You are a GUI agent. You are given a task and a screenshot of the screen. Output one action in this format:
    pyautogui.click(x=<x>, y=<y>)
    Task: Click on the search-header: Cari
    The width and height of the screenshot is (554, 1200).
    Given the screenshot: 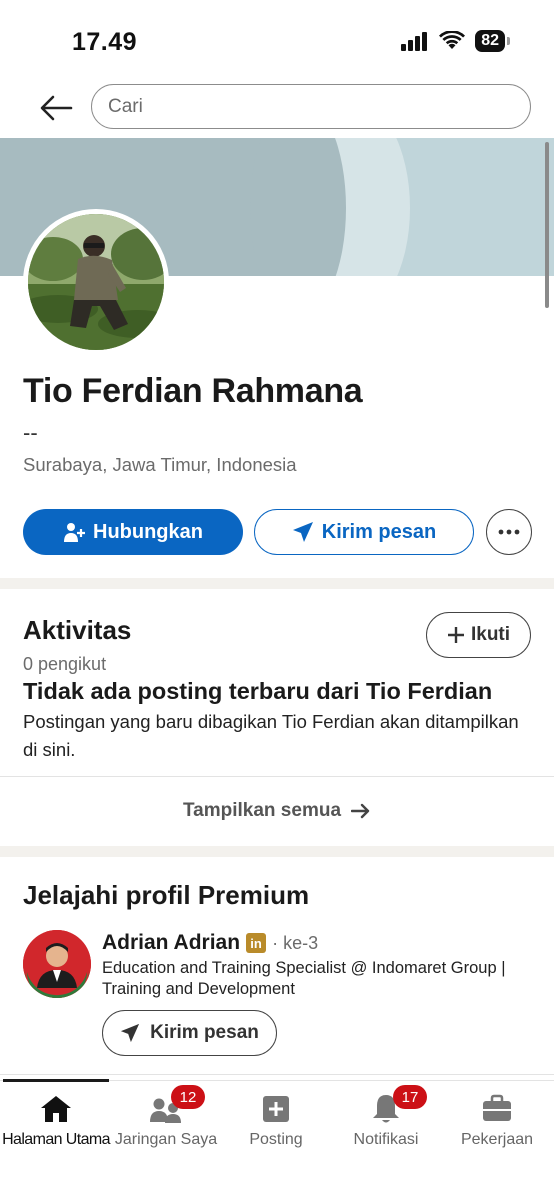 What is the action you would take?
    pyautogui.click(x=277, y=108)
    